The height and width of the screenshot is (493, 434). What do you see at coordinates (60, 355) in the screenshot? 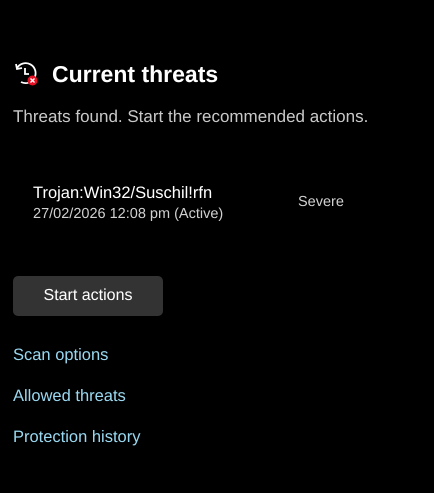
I see `link: Scan options` at bounding box center [60, 355].